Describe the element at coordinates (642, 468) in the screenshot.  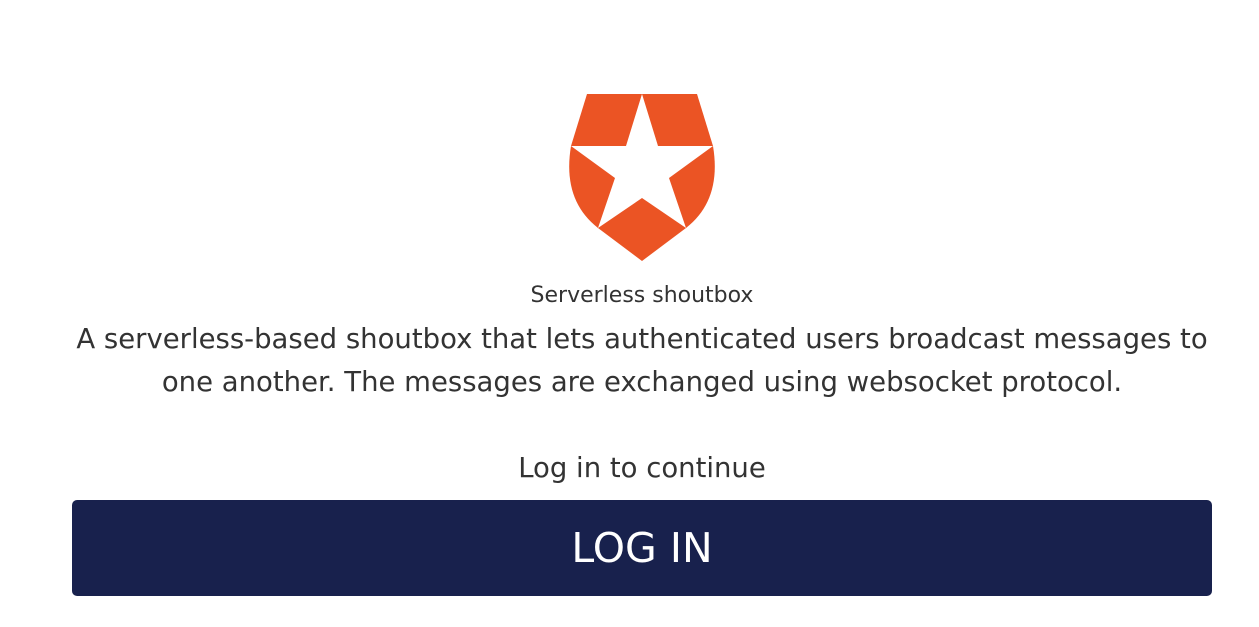
I see `login-prompt: Log in to continue` at that location.